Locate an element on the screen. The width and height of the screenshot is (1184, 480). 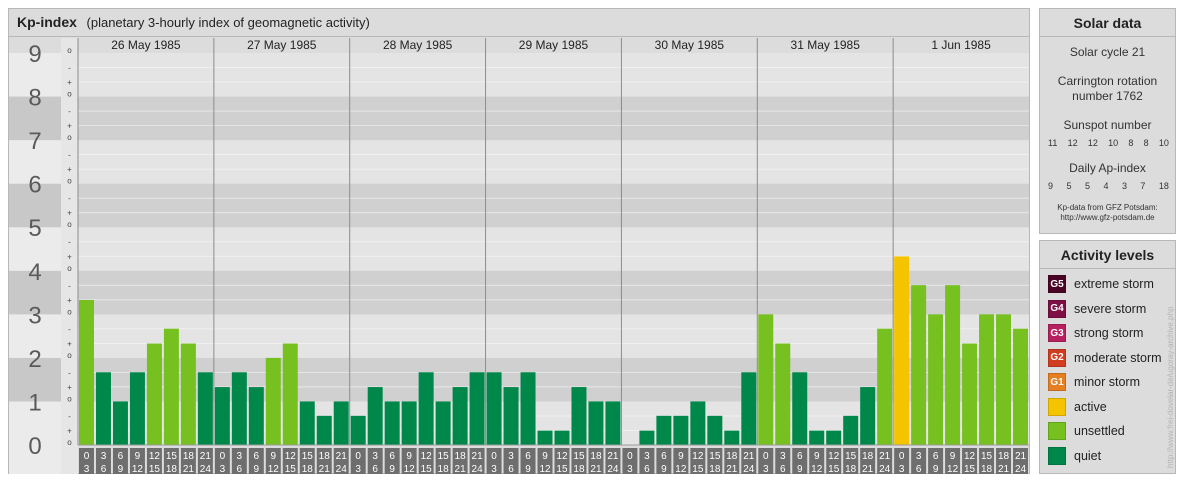
legend-swatch: G3 is located at coordinates (1057, 333).